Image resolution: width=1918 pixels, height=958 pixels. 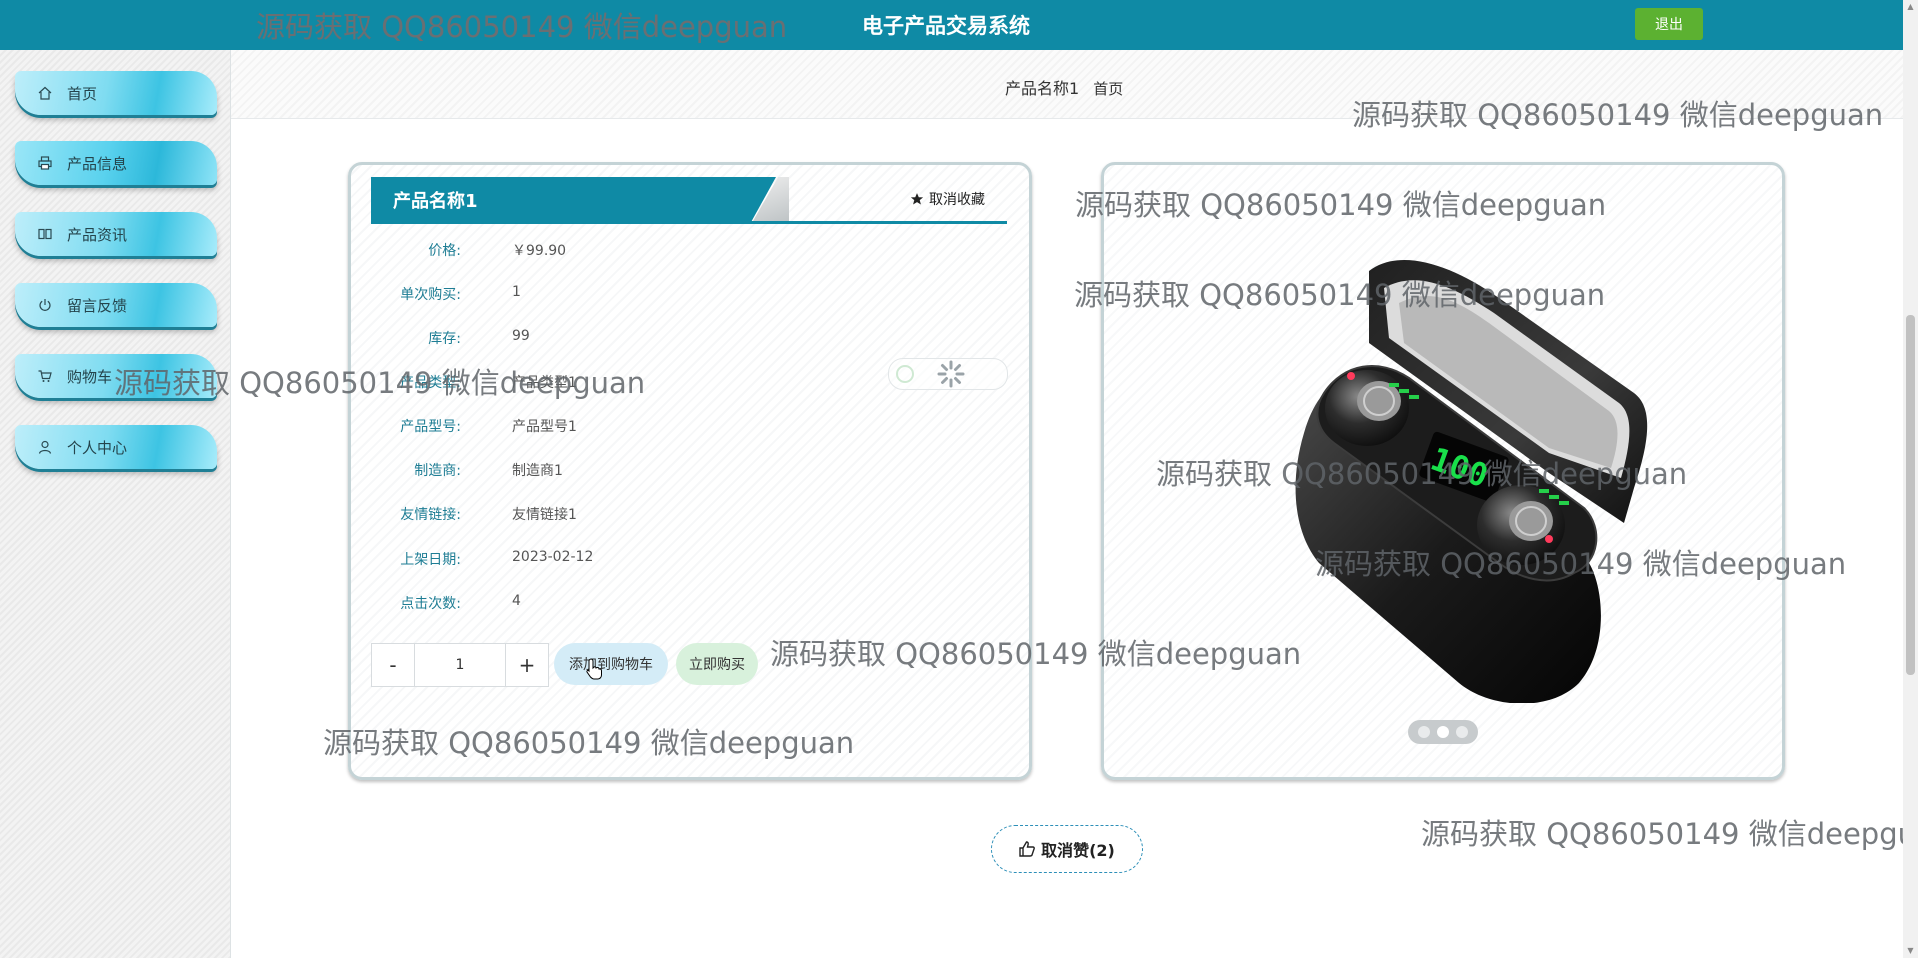 What do you see at coordinates (957, 200) in the screenshot?
I see `unfavorite-label: 取消收藏` at bounding box center [957, 200].